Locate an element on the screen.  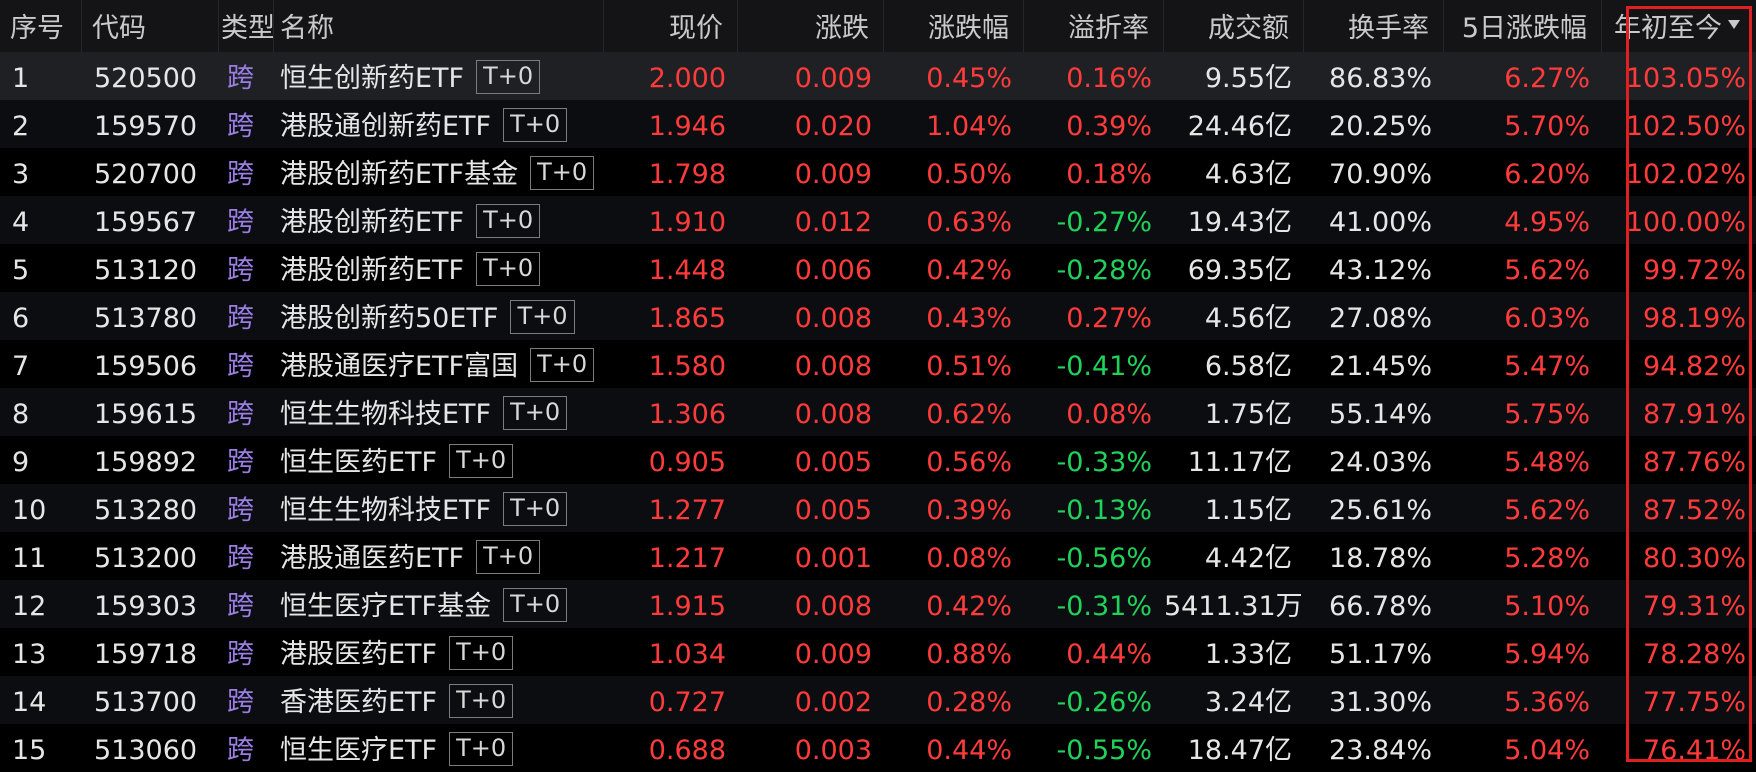
column-header-type: 类型 is located at coordinates (246, 26).